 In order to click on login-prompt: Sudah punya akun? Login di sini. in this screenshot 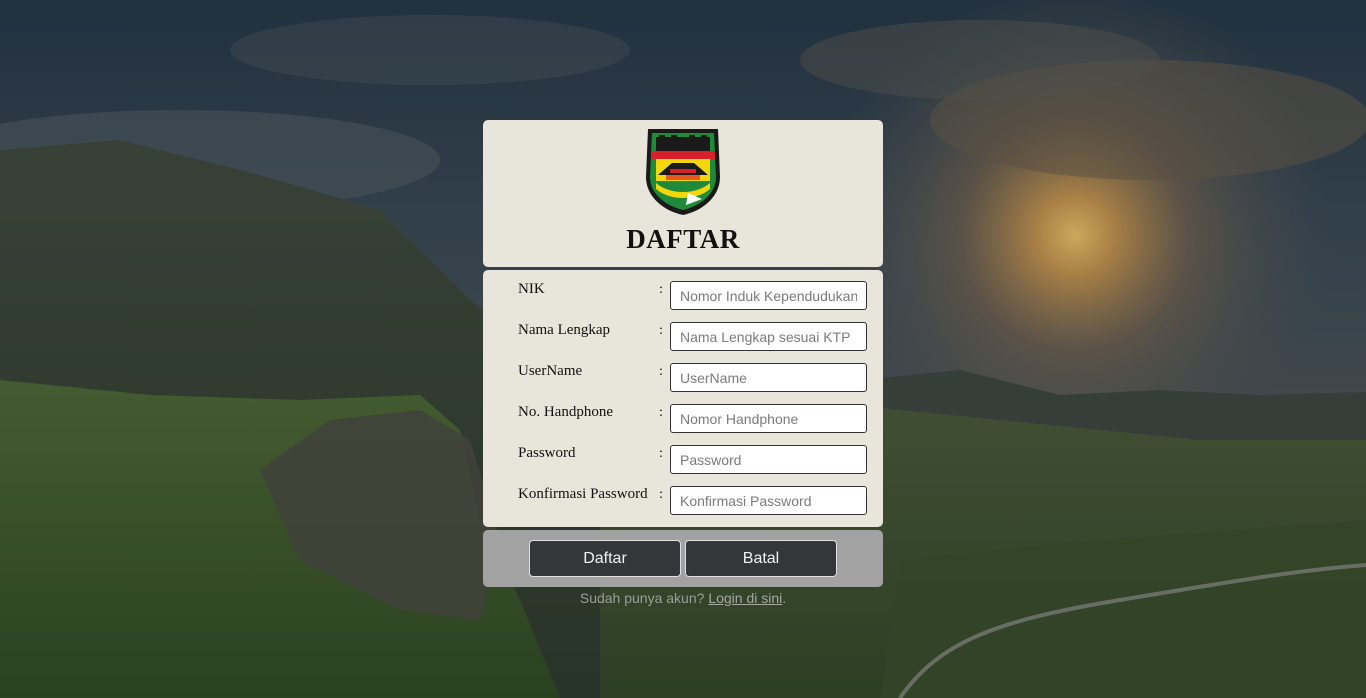, I will do `click(683, 598)`.